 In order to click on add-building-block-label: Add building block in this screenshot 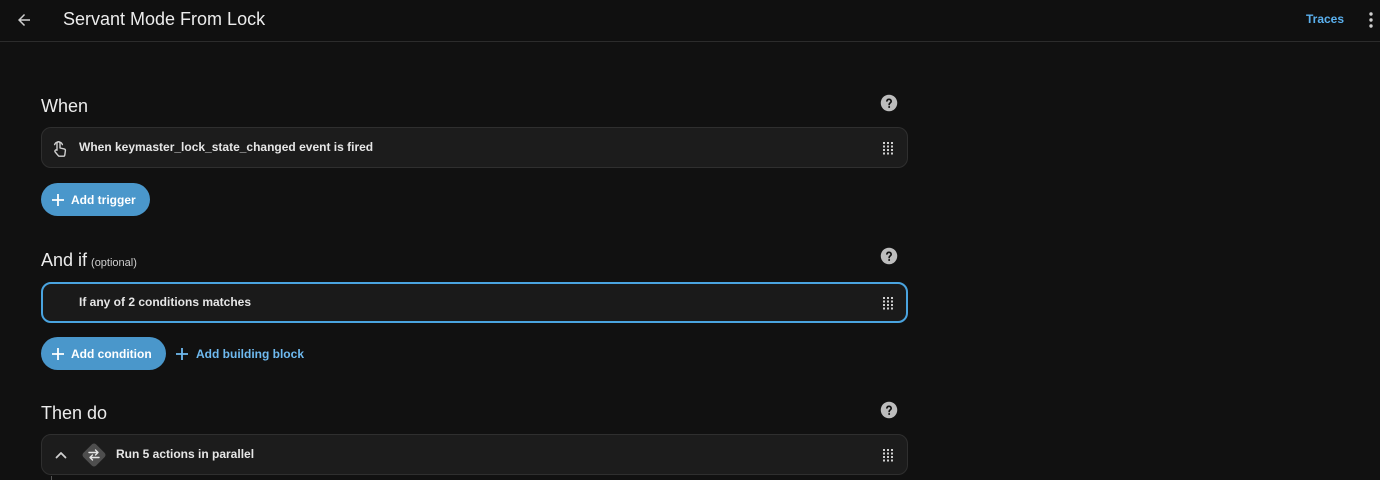, I will do `click(250, 353)`.